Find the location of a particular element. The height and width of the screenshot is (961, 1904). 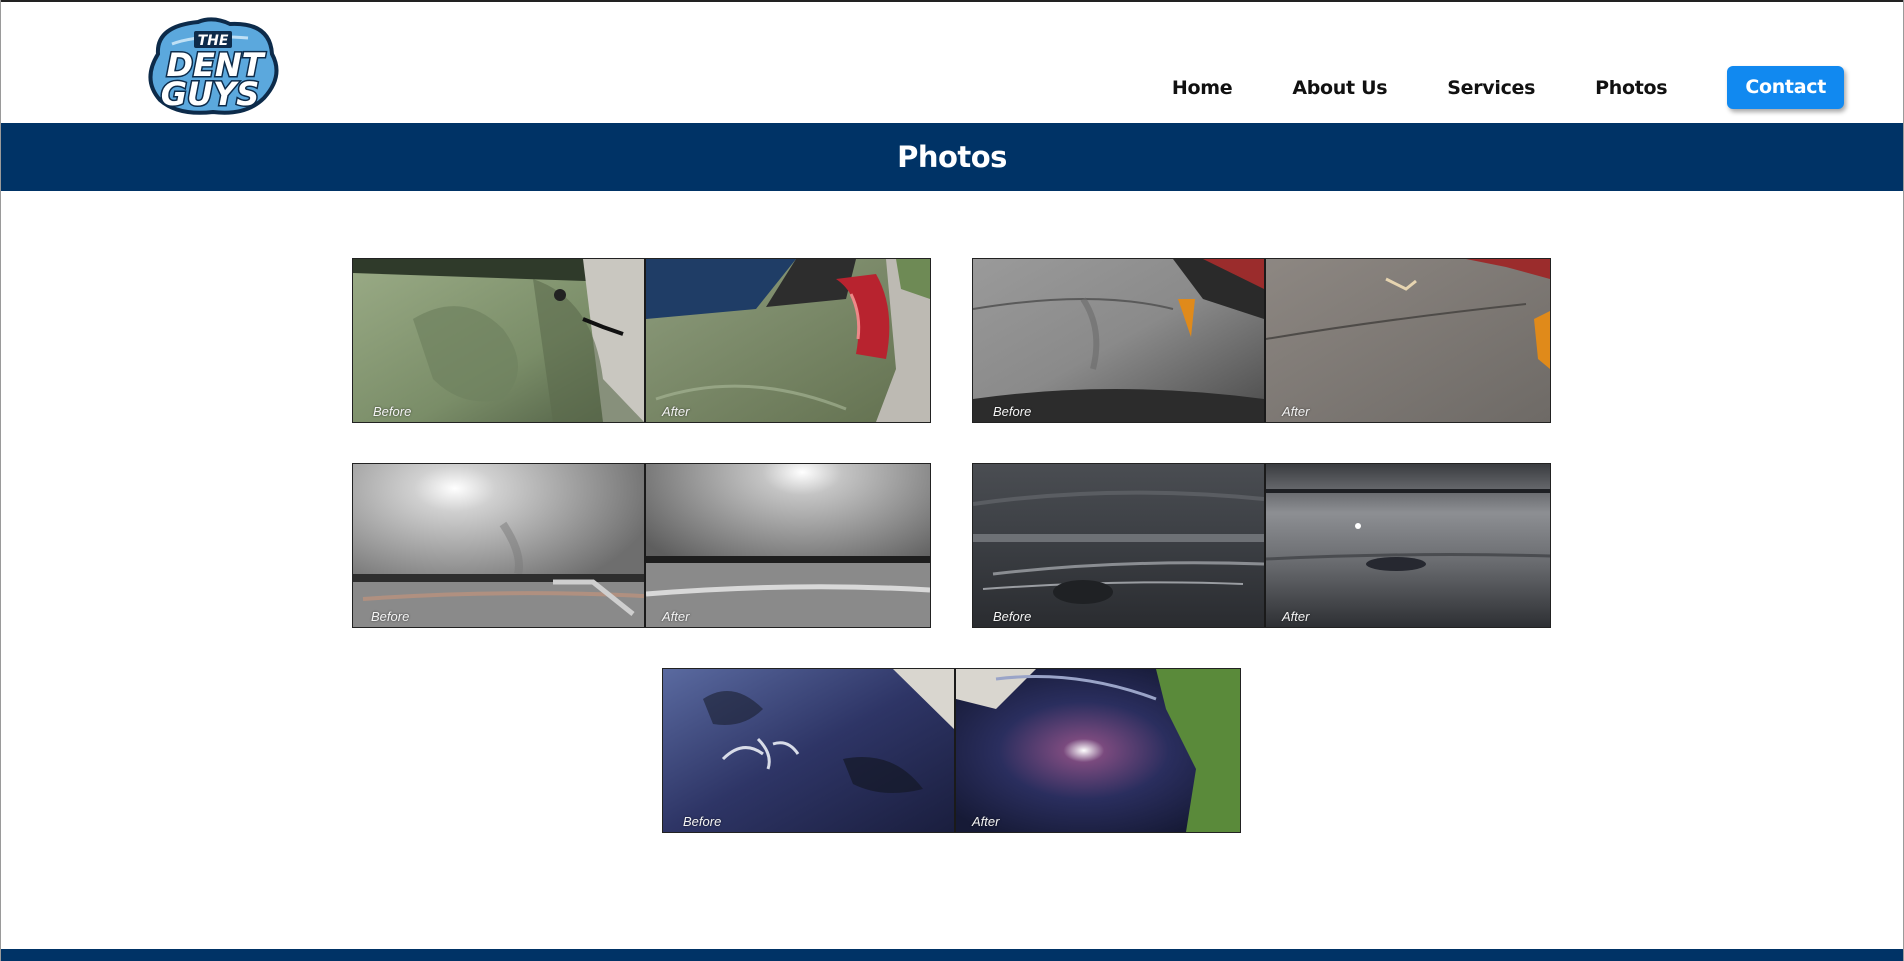

page-title-banner: Photos is located at coordinates (952, 157).